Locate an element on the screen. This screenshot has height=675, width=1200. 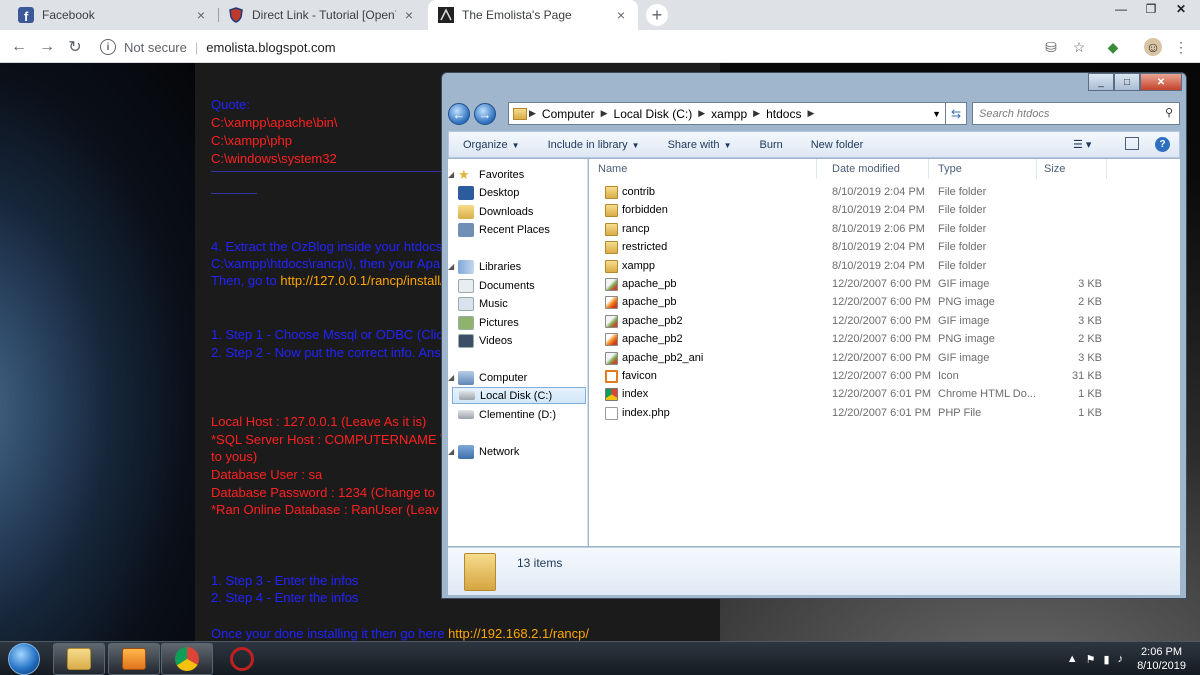
maximize-icon: □ is located at coordinates (1127, 82).